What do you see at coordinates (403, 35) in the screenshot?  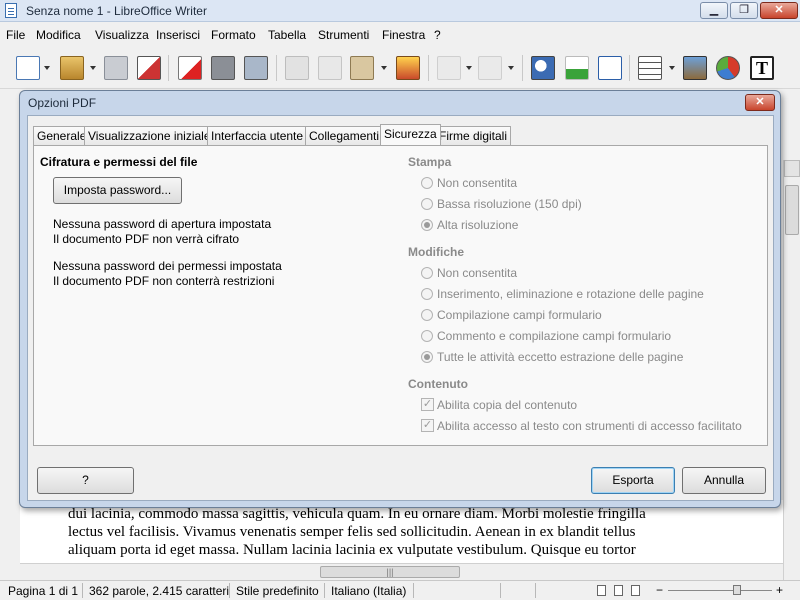 I see `menu-finestra: Finestra` at bounding box center [403, 35].